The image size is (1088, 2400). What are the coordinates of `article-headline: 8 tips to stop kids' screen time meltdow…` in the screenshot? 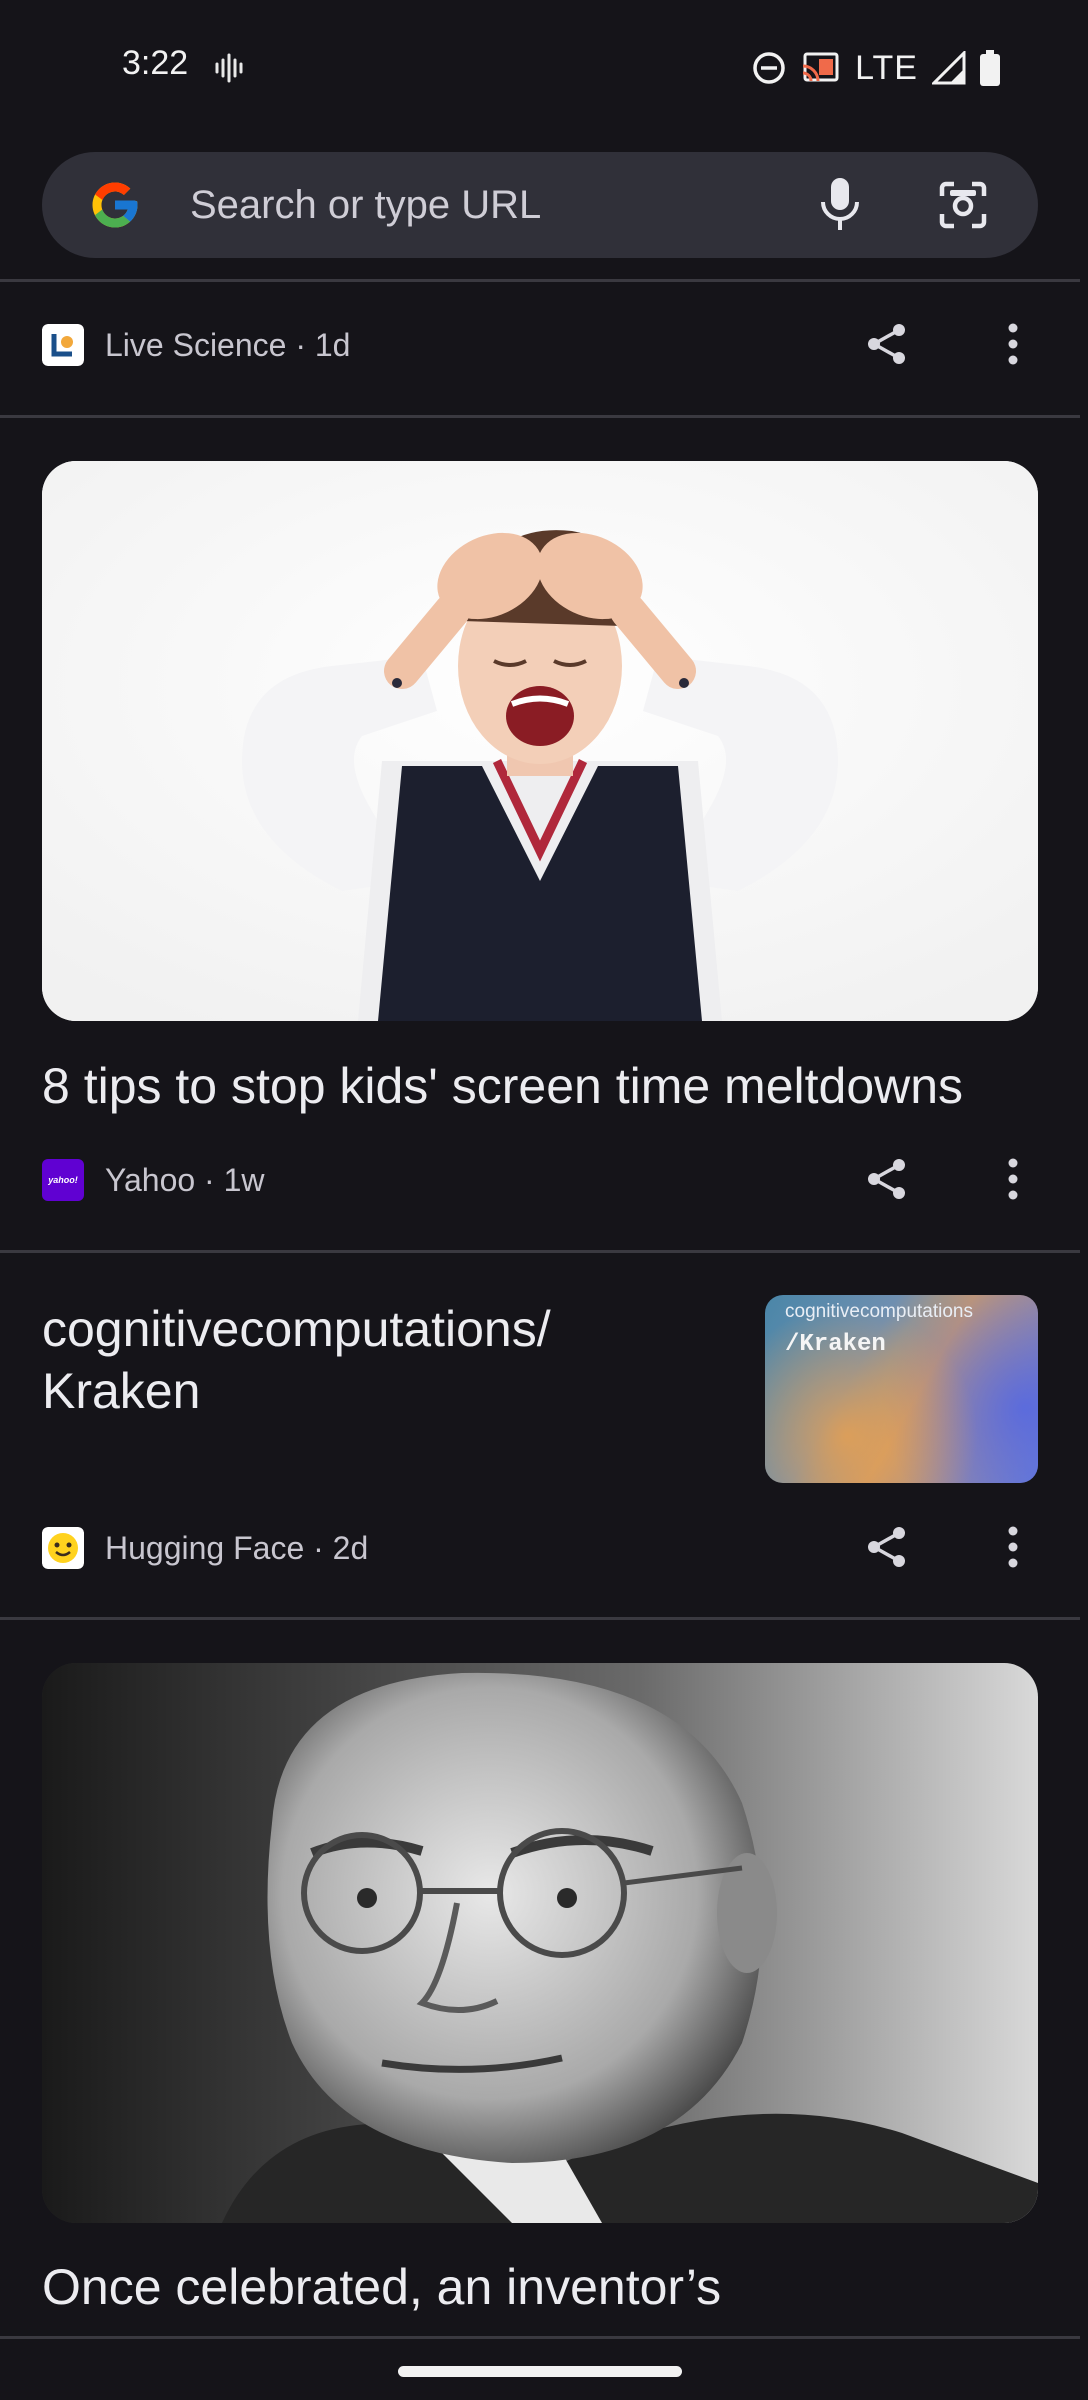 It's located at (542, 1086).